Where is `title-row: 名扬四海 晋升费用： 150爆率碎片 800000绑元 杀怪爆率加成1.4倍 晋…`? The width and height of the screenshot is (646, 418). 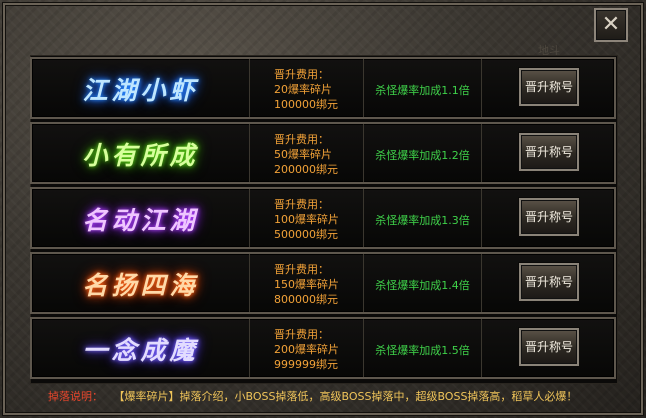 title-row: 名扬四海 晋升费用： 150爆率碎片 800000绑元 杀怪爆率加成1.4倍 晋… is located at coordinates (323, 283).